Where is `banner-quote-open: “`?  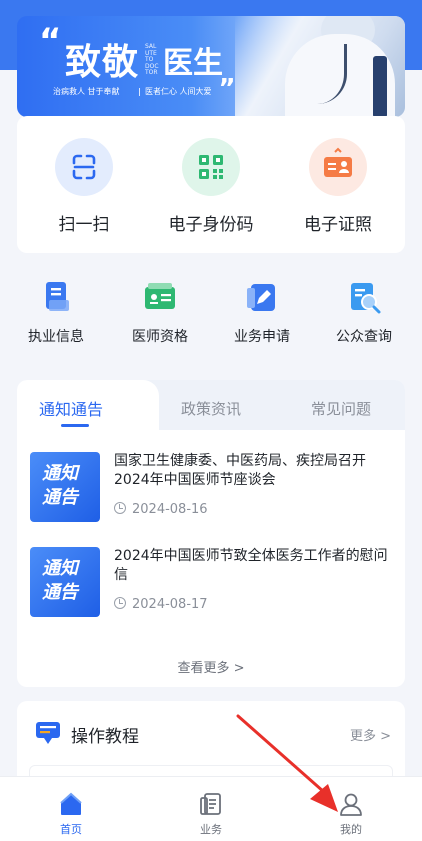 banner-quote-open: “ is located at coordinates (50, 41).